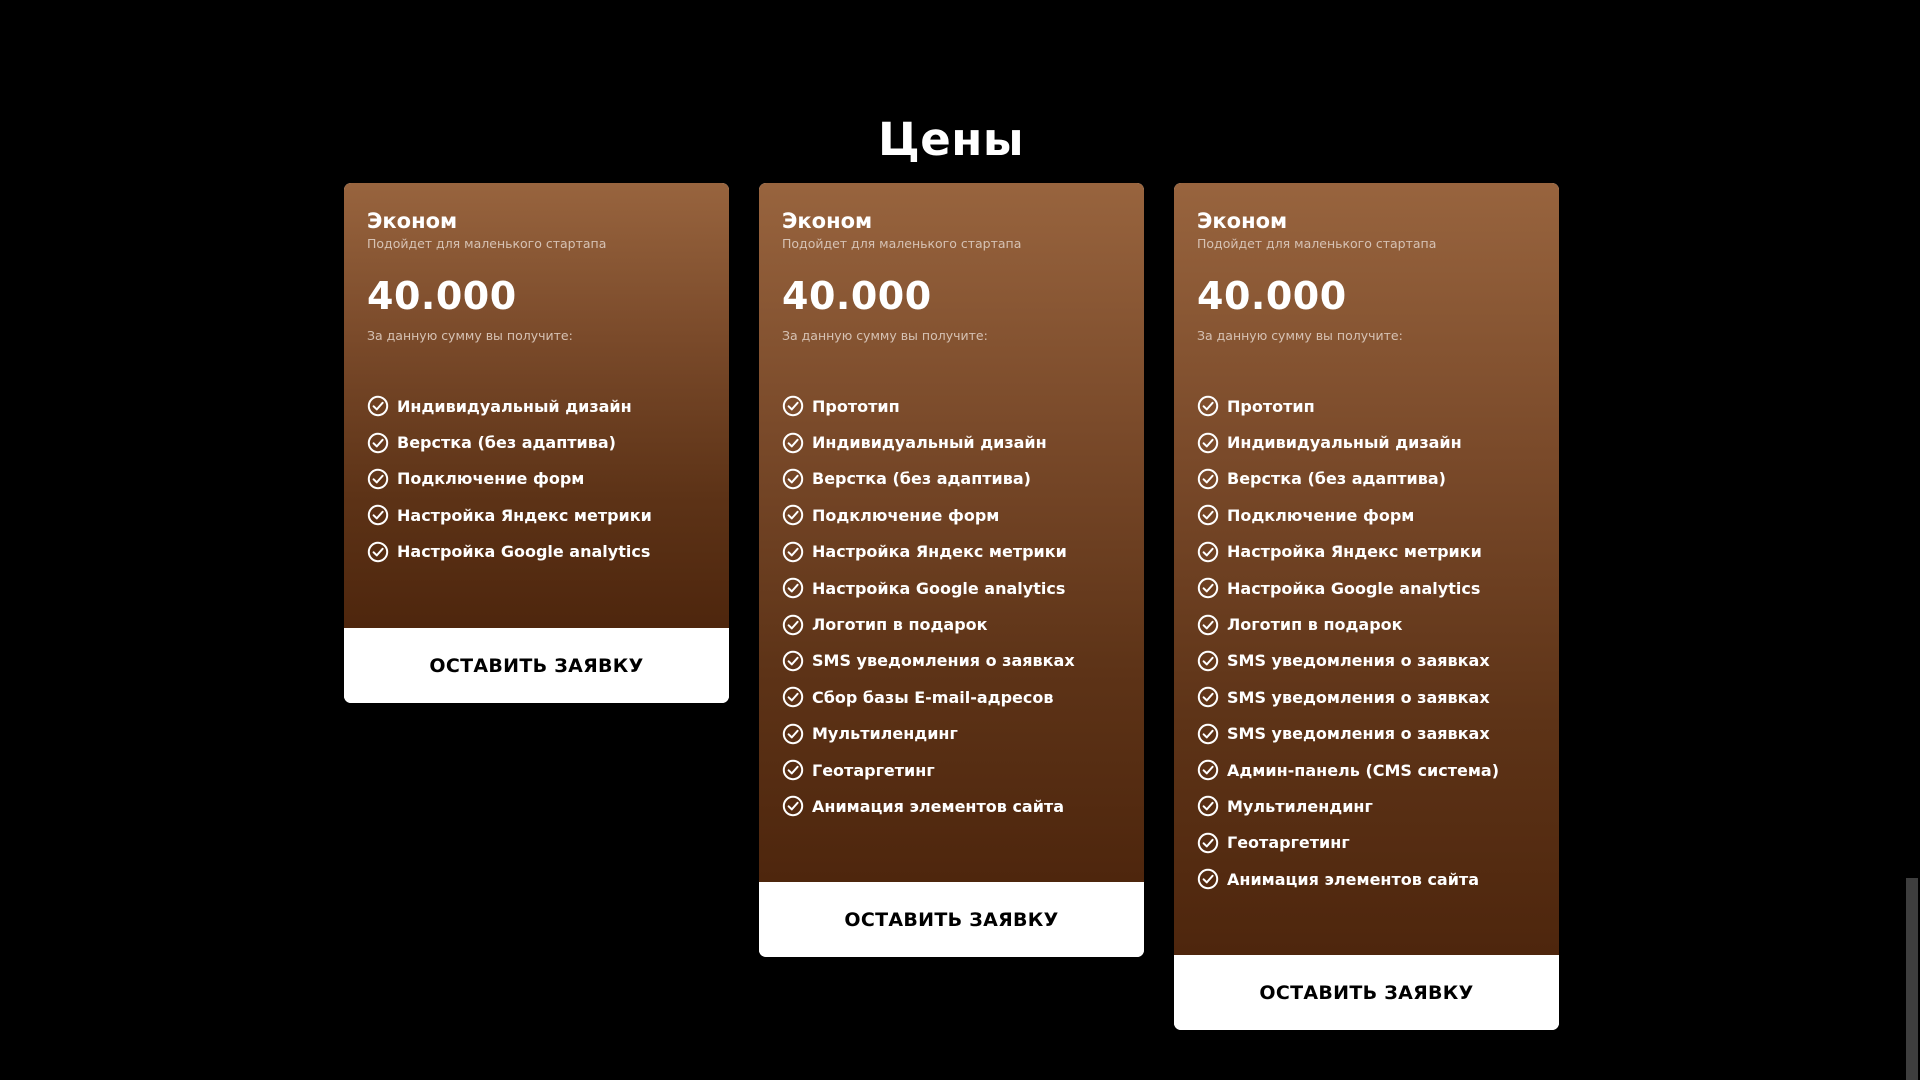  I want to click on feature-label: Логотип в подарок, so click(900, 625).